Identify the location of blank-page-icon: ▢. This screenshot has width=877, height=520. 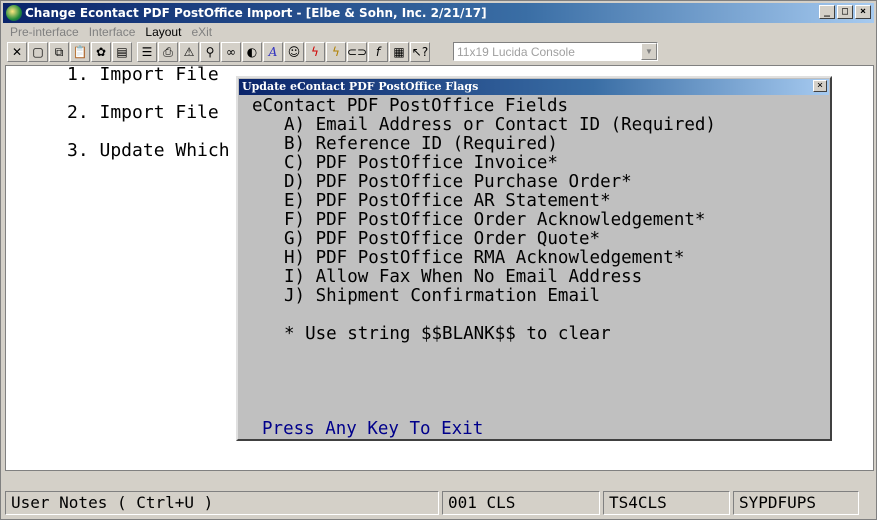
(38, 52).